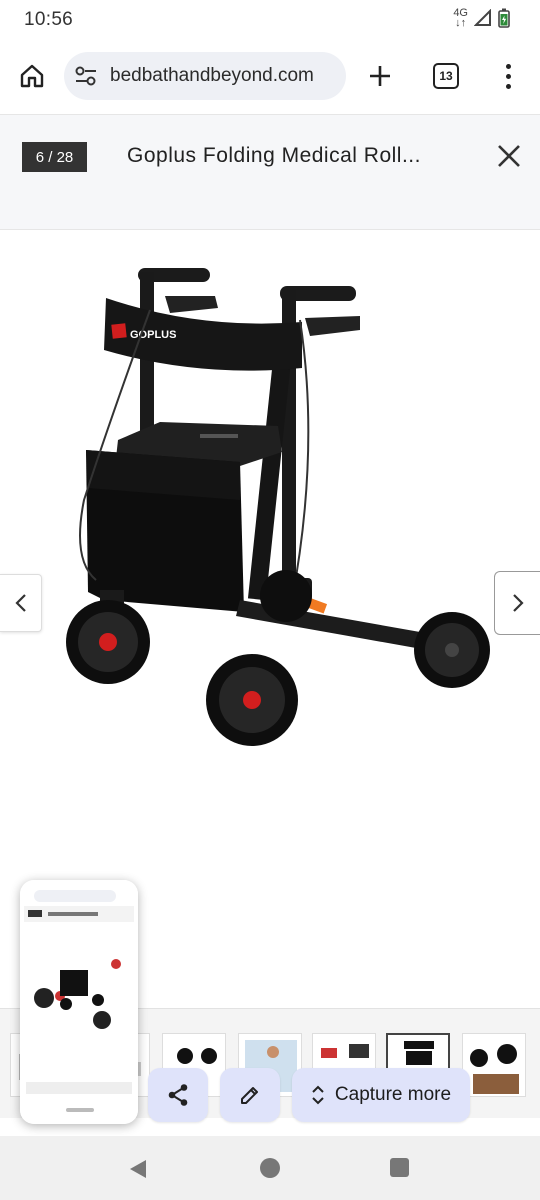 This screenshot has height=1200, width=540. Describe the element at coordinates (212, 75) in the screenshot. I see `url-text: bedbathandbeyond.com` at that location.